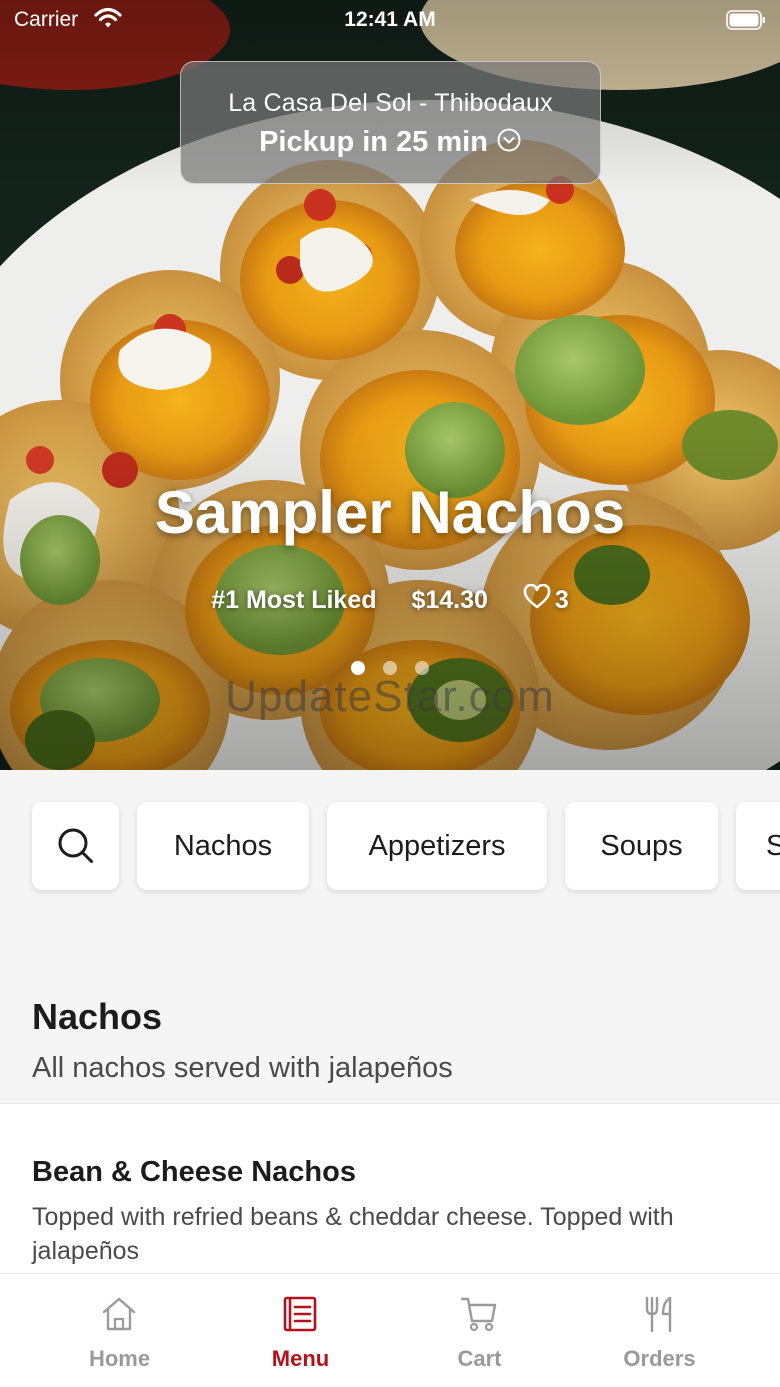 The height and width of the screenshot is (1387, 780). I want to click on home-icon, so click(119, 1314).